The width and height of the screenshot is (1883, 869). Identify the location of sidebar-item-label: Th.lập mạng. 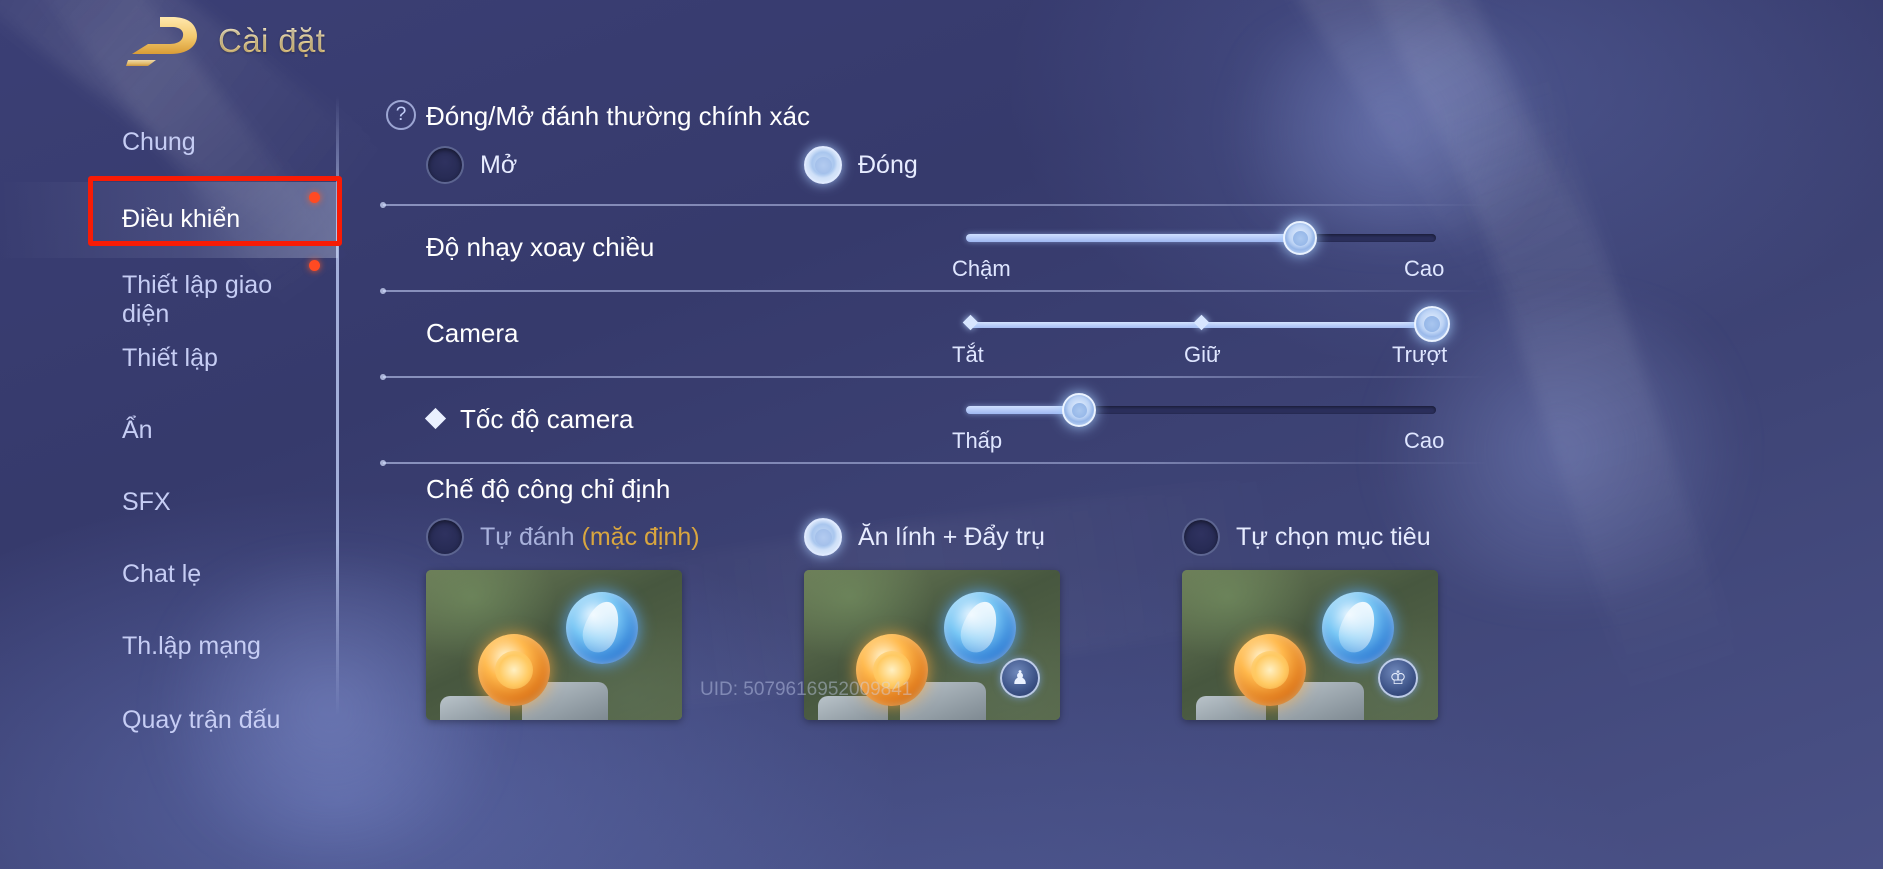
(191, 646).